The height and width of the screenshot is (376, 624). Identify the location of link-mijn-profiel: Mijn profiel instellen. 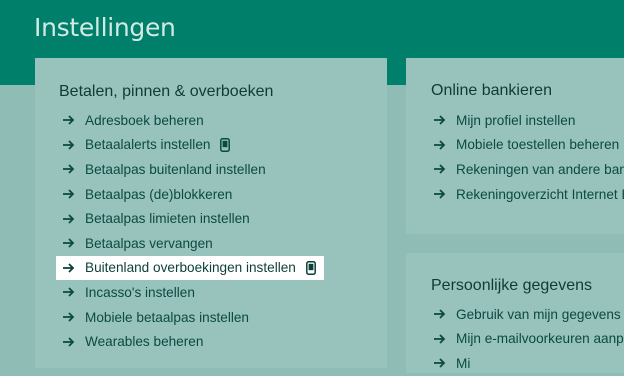
(528, 120).